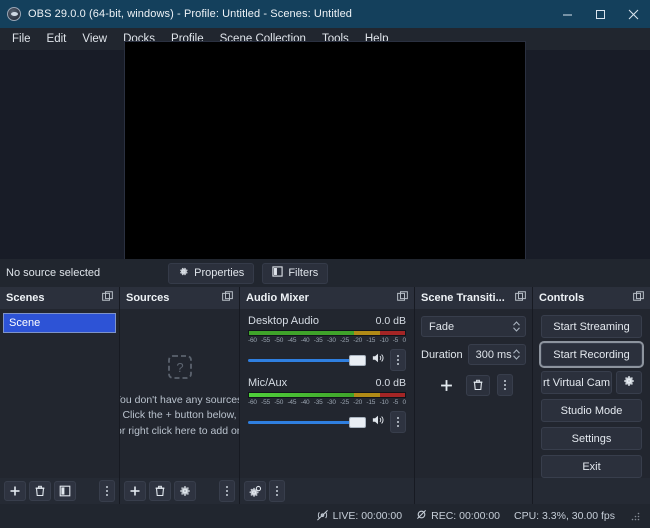  What do you see at coordinates (447, 385) in the screenshot?
I see `add-transition-button` at bounding box center [447, 385].